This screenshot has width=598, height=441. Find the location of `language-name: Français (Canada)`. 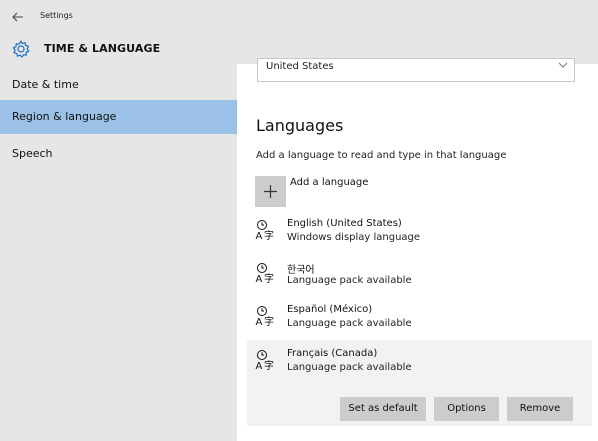

language-name: Français (Canada) is located at coordinates (332, 353).